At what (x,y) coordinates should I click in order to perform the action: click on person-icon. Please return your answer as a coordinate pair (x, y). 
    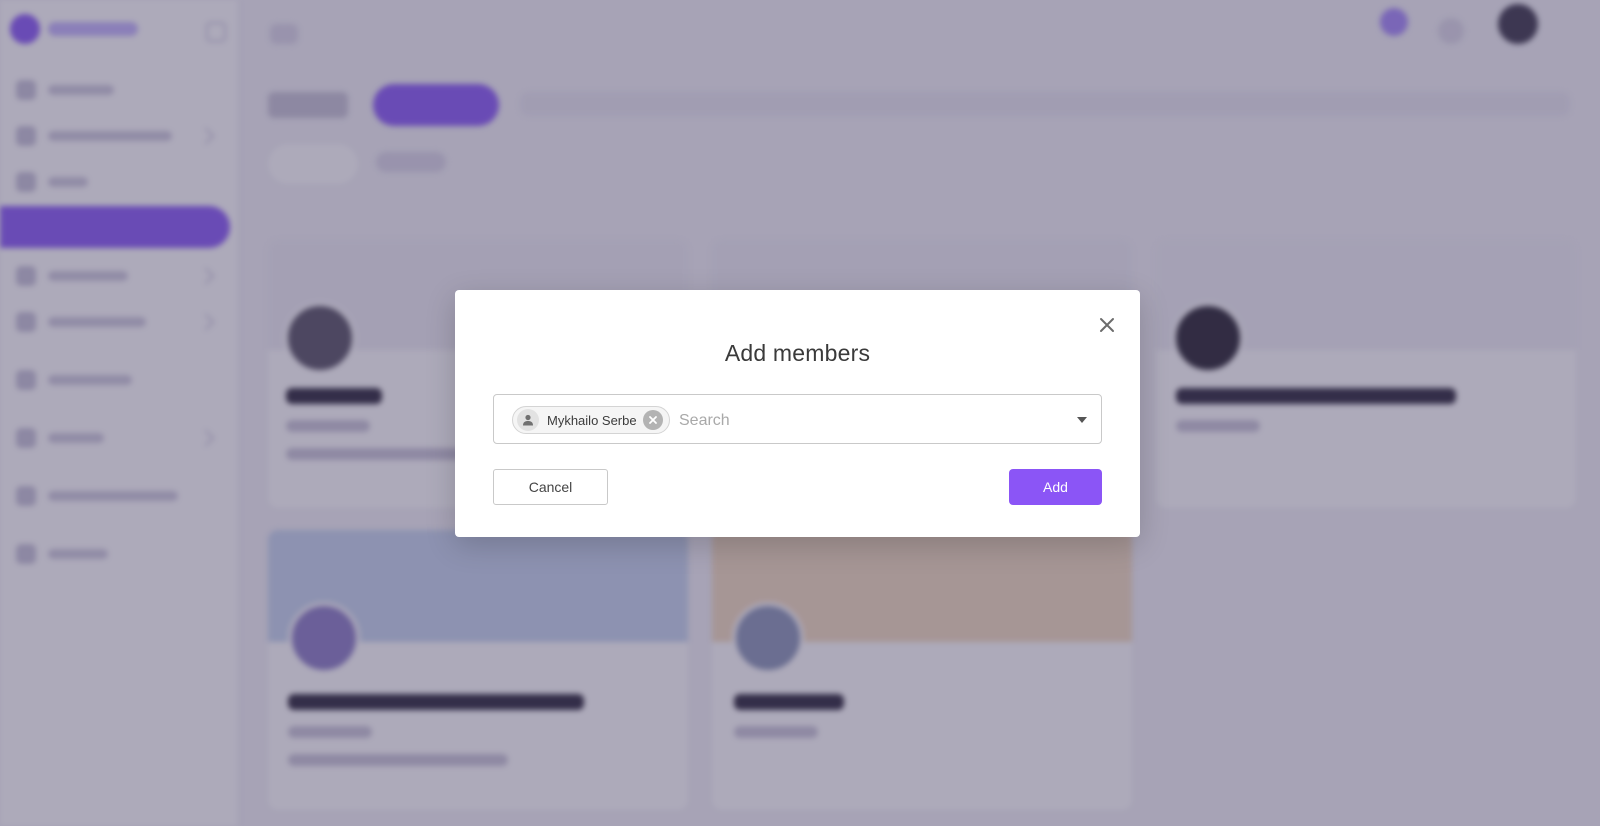
    Looking at the image, I should click on (528, 420).